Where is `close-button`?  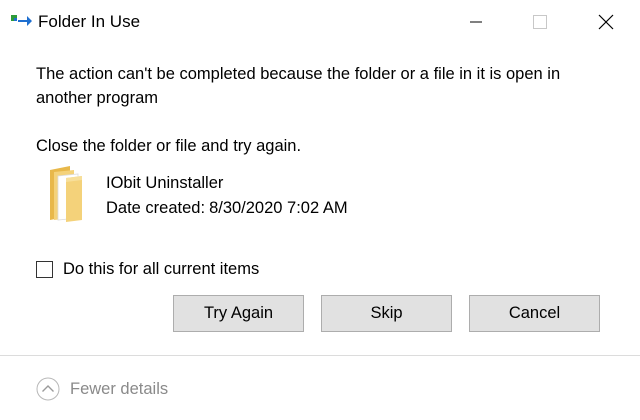 close-button is located at coordinates (606, 22).